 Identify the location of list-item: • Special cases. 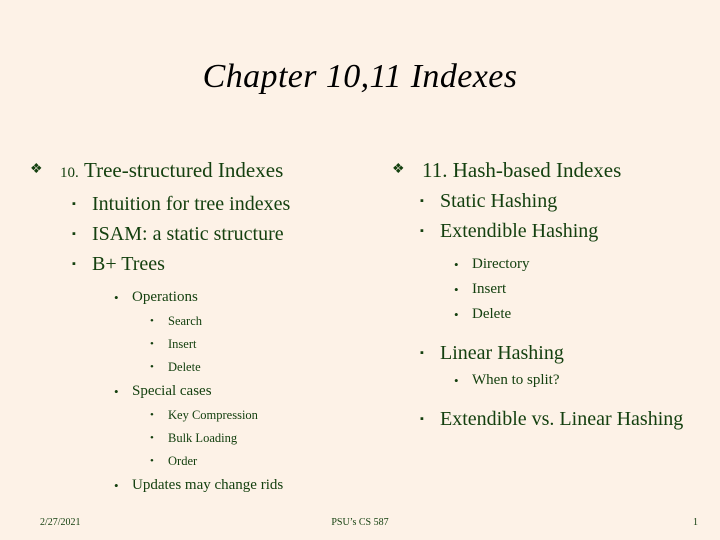
(252, 391).